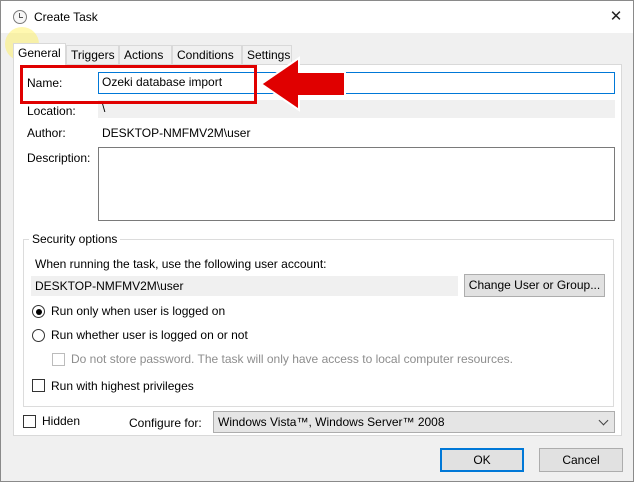  What do you see at coordinates (331, 422) in the screenshot?
I see `configure-for-value: Windows Vista™, Windows Server™ 2008` at bounding box center [331, 422].